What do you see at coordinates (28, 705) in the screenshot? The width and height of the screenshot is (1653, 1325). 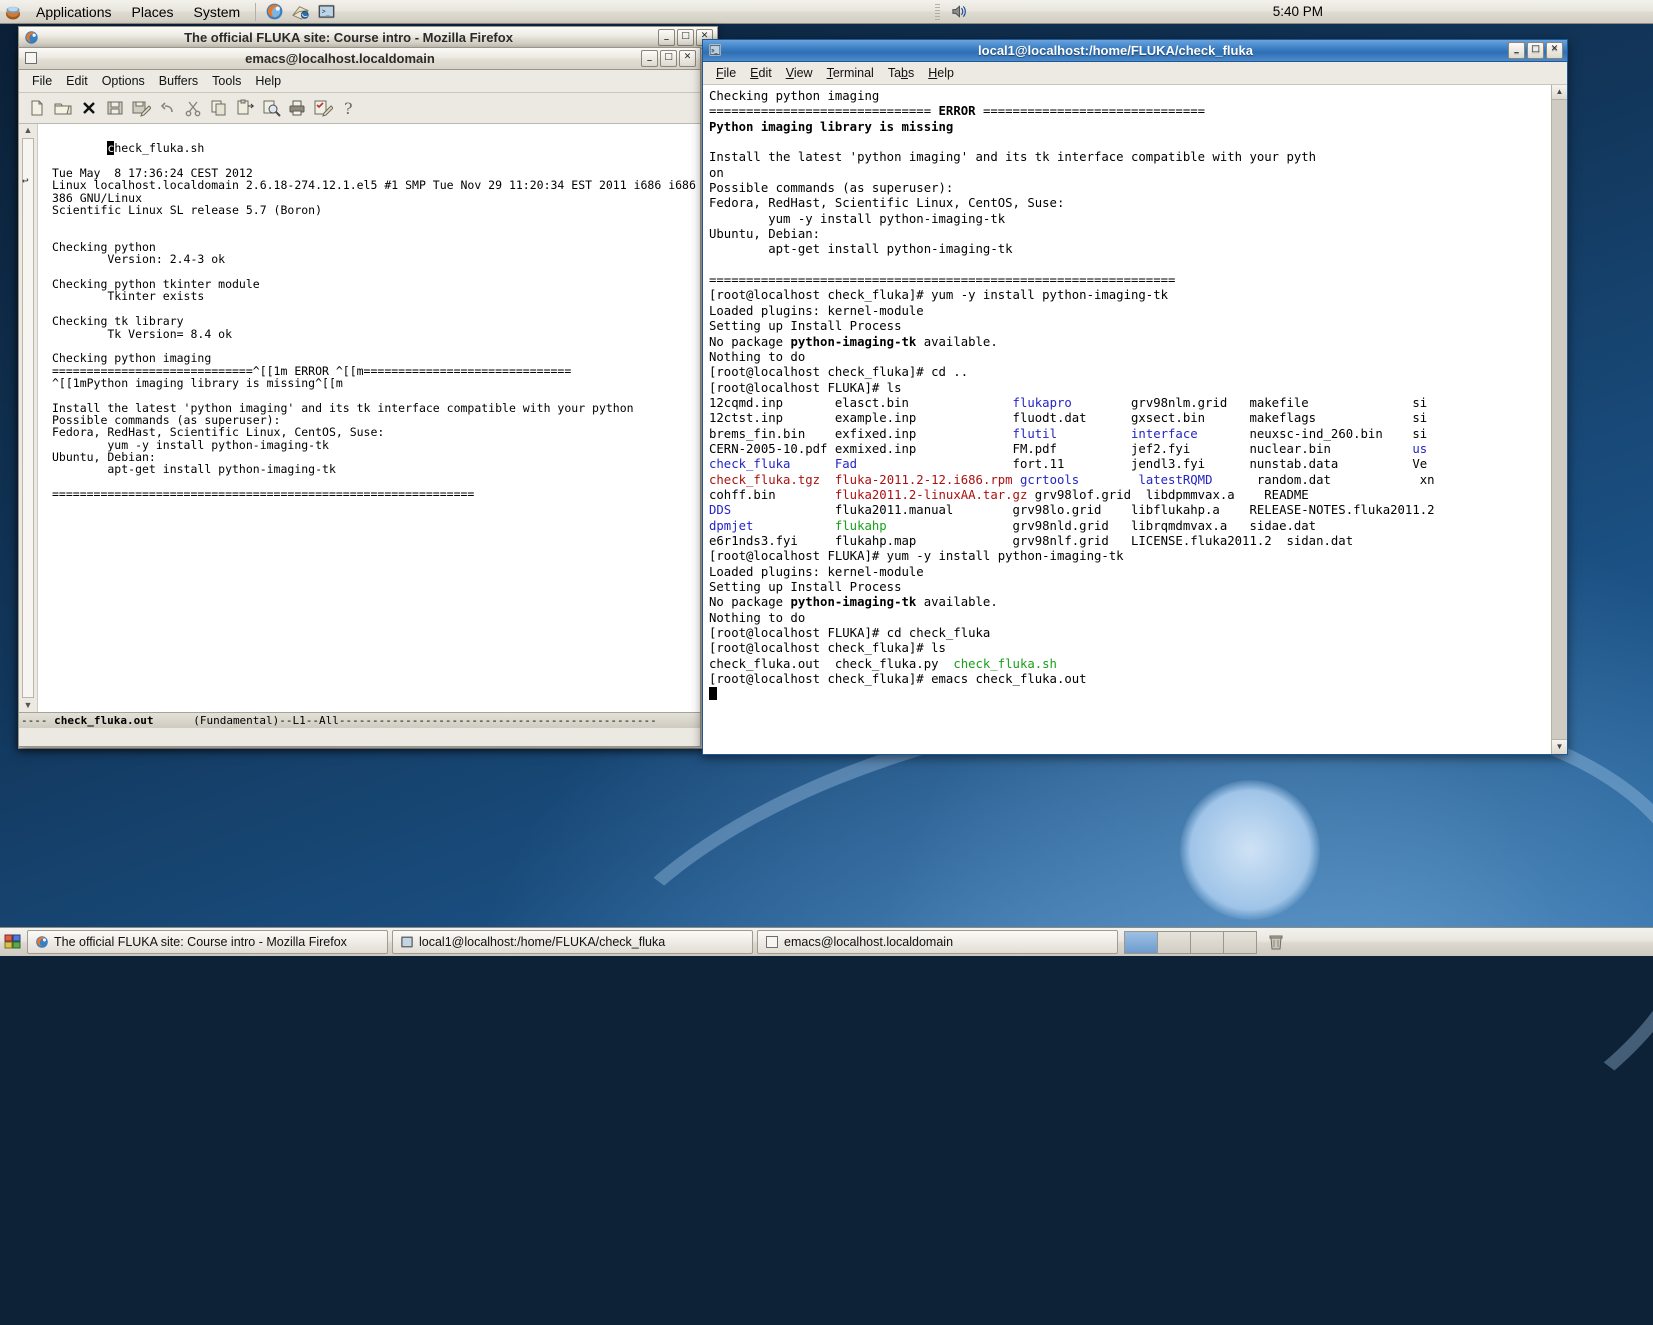 I see `emacs-scroll-down-icon: ▼` at bounding box center [28, 705].